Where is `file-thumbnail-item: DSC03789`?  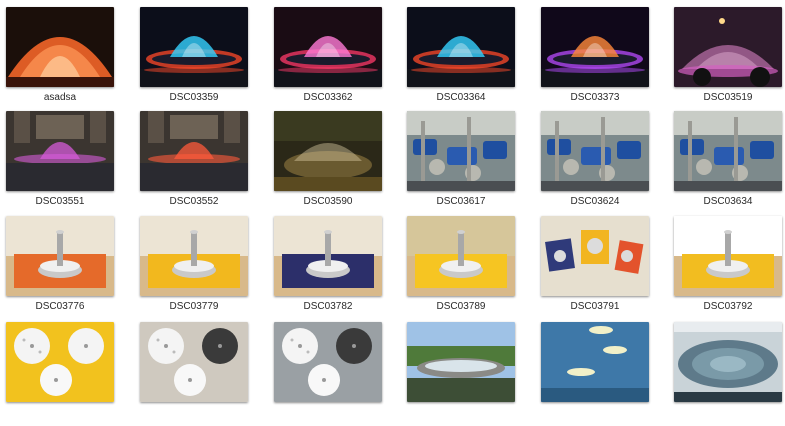
file-thumbnail-item: DSC03789 is located at coordinates (474, 268).